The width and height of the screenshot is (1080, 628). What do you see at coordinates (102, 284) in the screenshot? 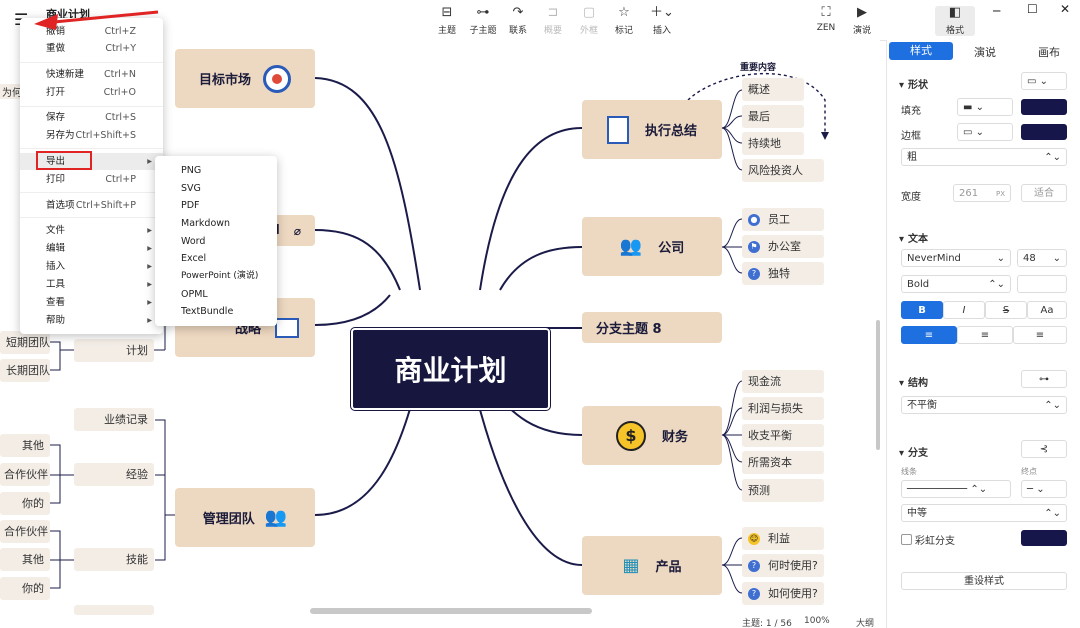
I see `menu-tools: 工具 ▸` at bounding box center [102, 284].